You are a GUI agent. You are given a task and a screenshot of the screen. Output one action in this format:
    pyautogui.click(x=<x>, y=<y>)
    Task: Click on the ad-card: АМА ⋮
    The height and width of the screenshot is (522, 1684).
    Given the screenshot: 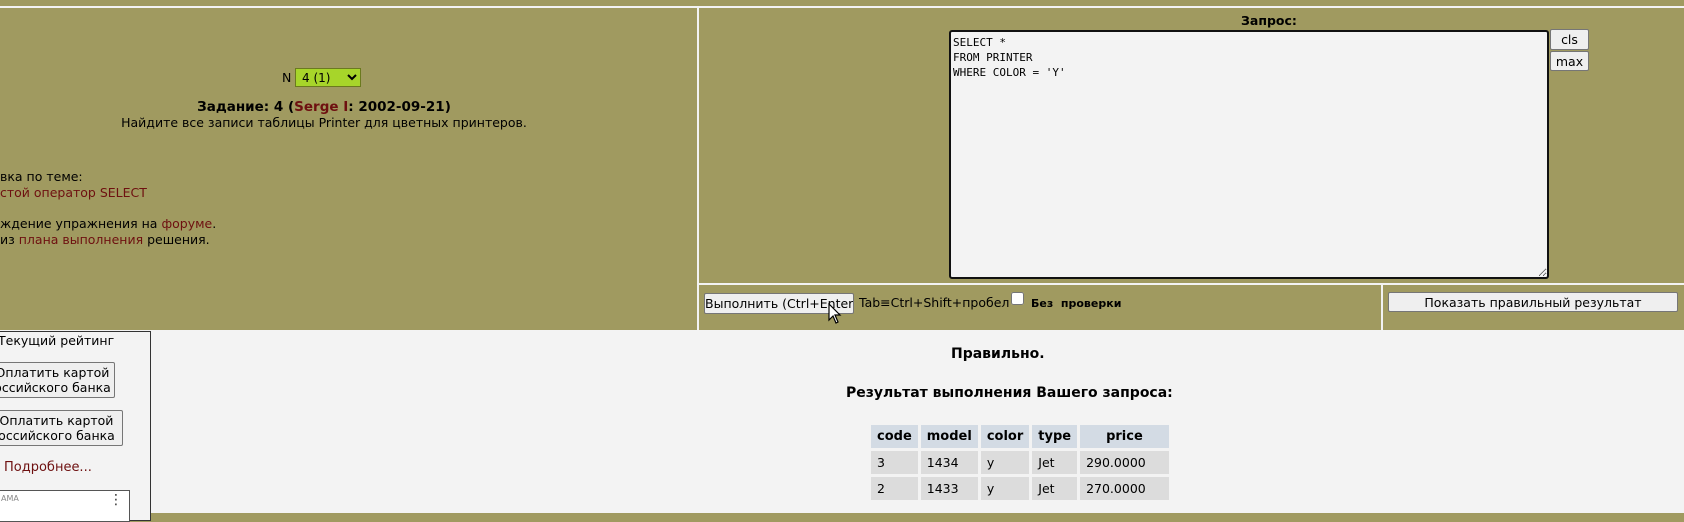 What is the action you would take?
    pyautogui.click(x=65, y=506)
    